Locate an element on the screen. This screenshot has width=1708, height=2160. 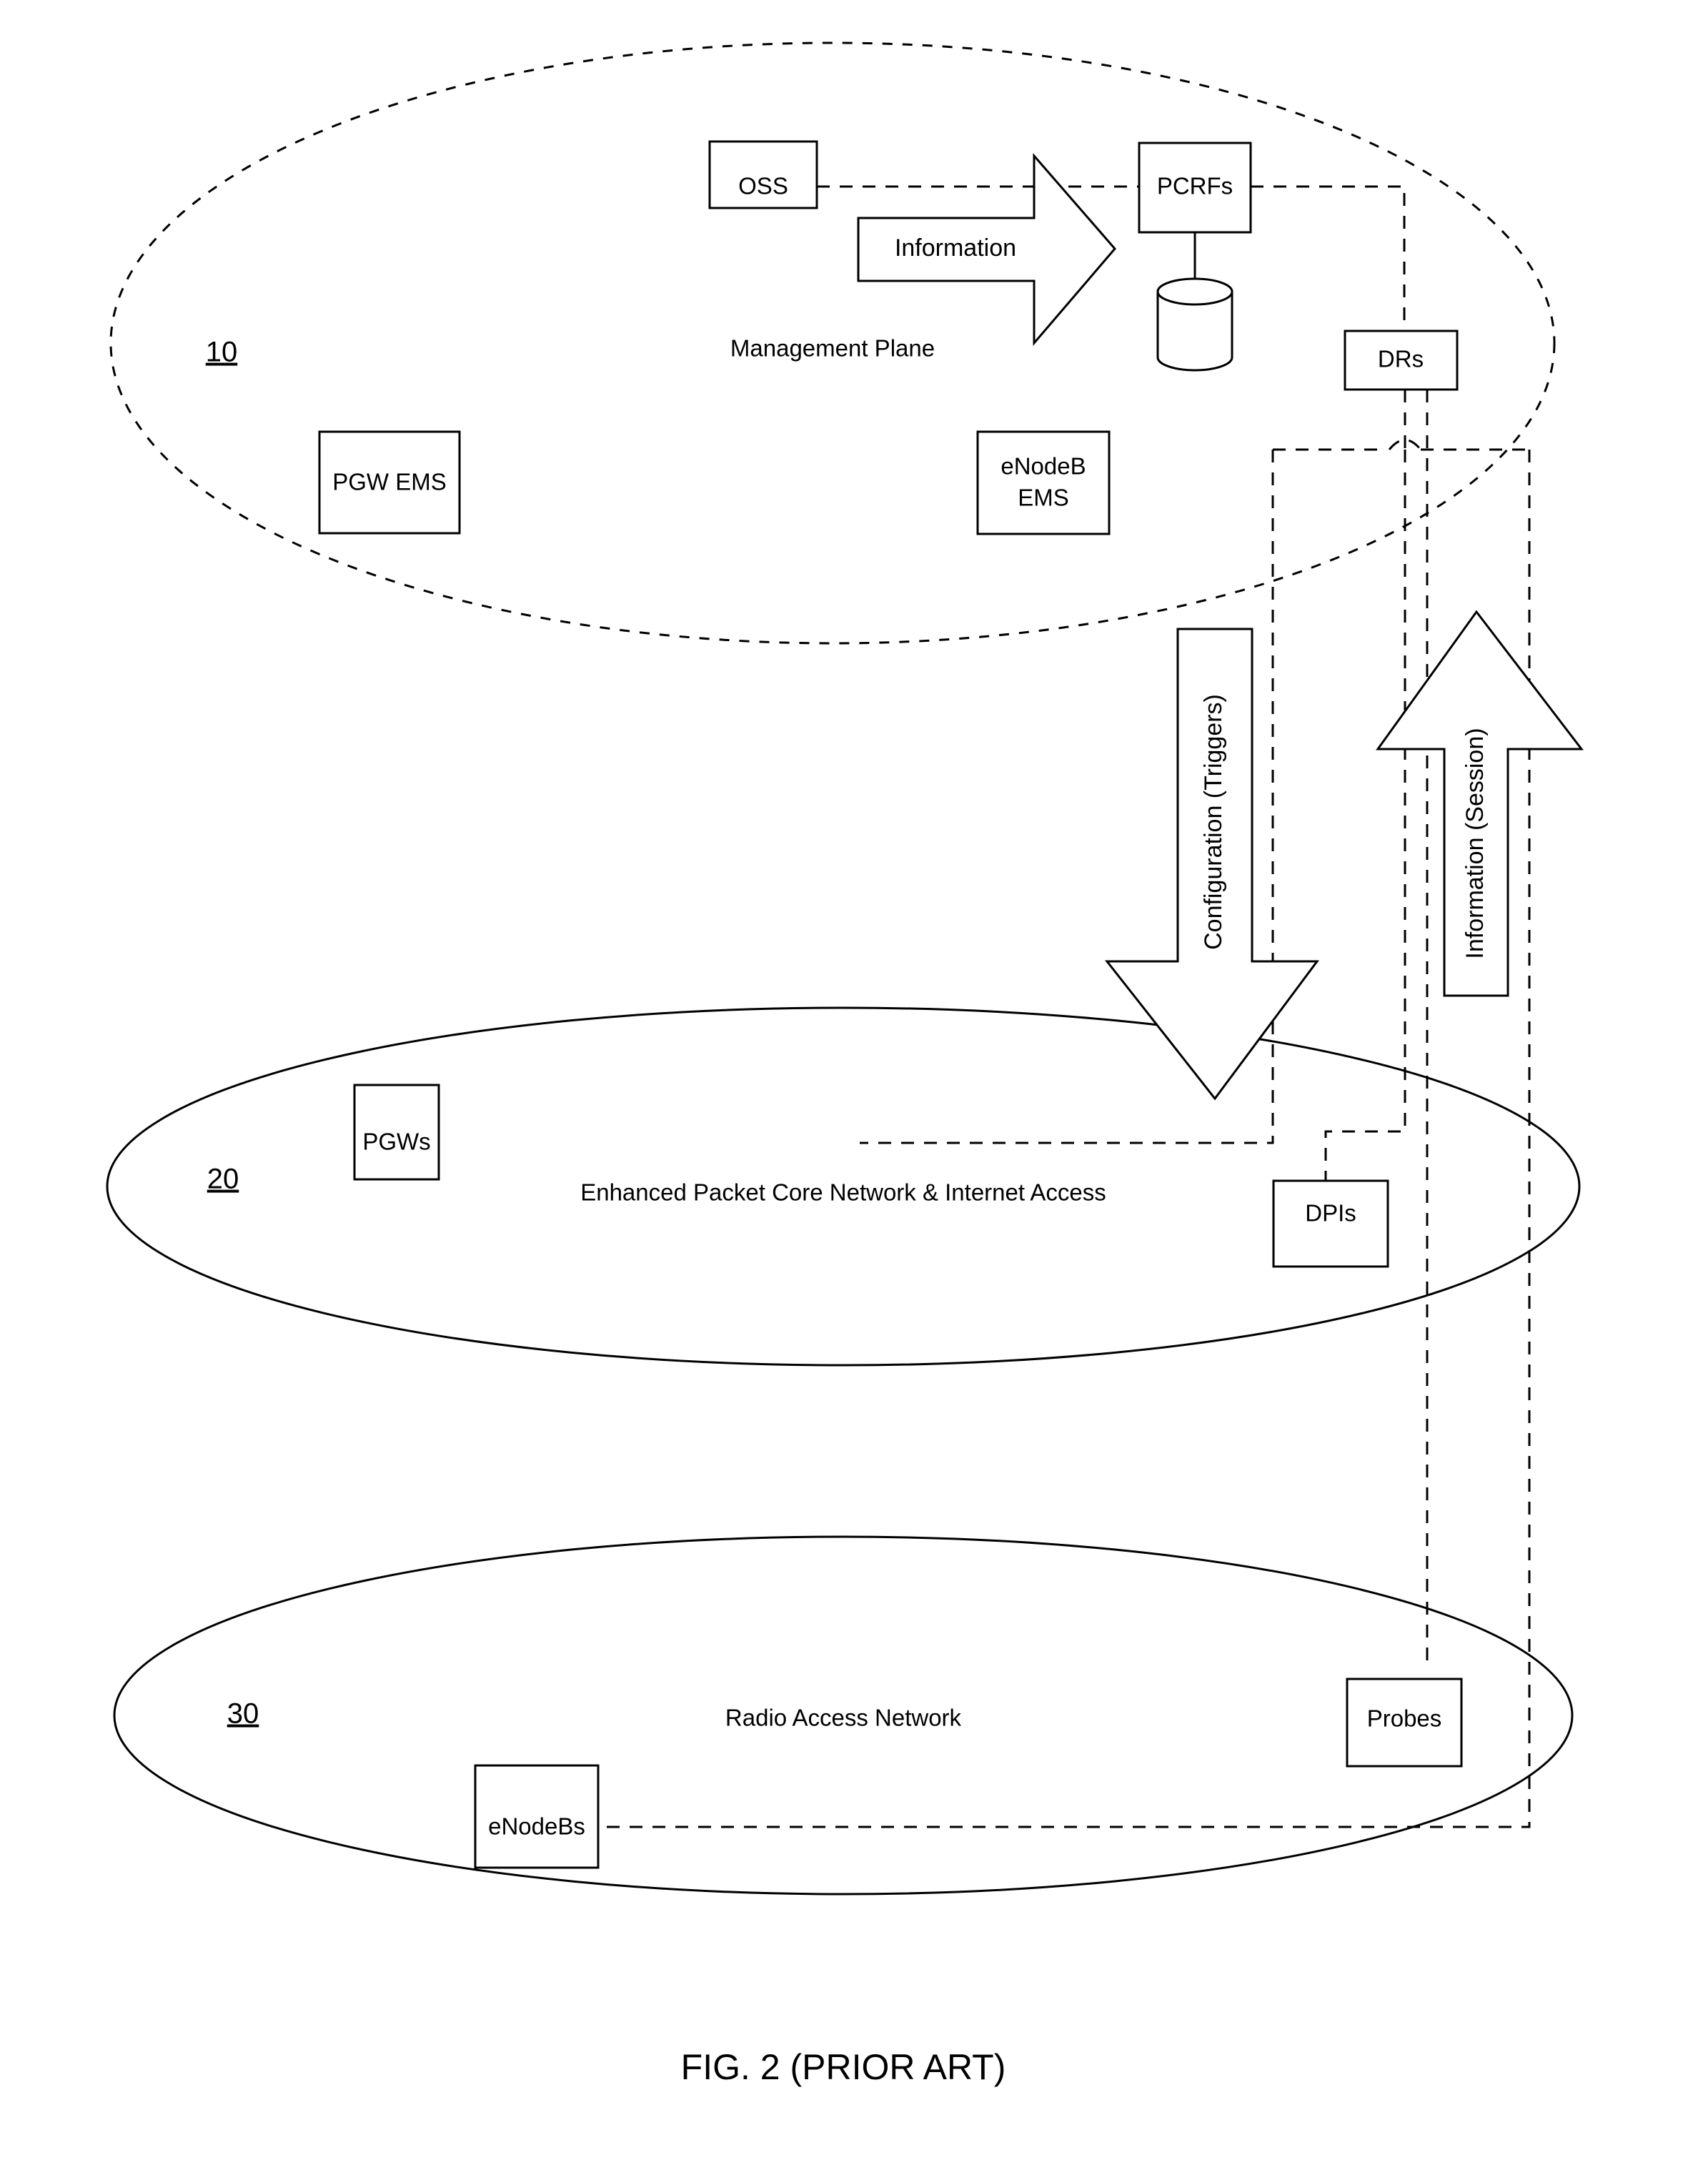
arrow-information: Information is located at coordinates (987, 250).